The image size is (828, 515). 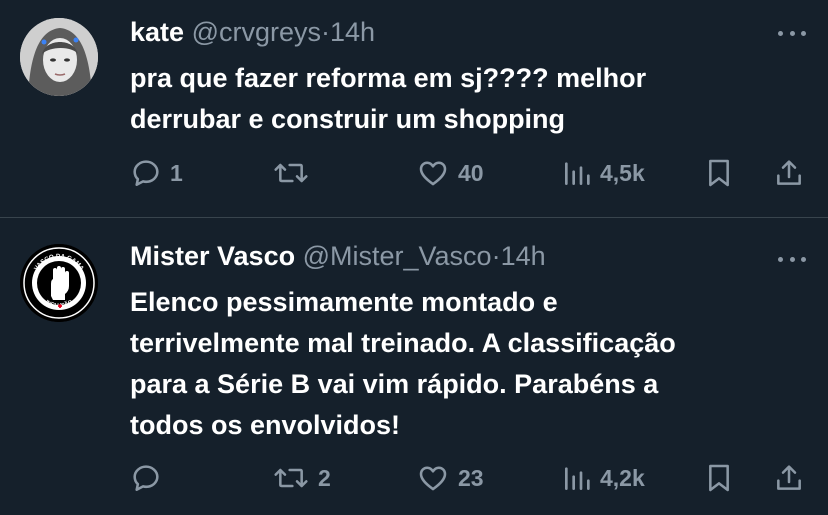 What do you see at coordinates (397, 256) in the screenshot?
I see `user-handle: @Mister_Vasco` at bounding box center [397, 256].